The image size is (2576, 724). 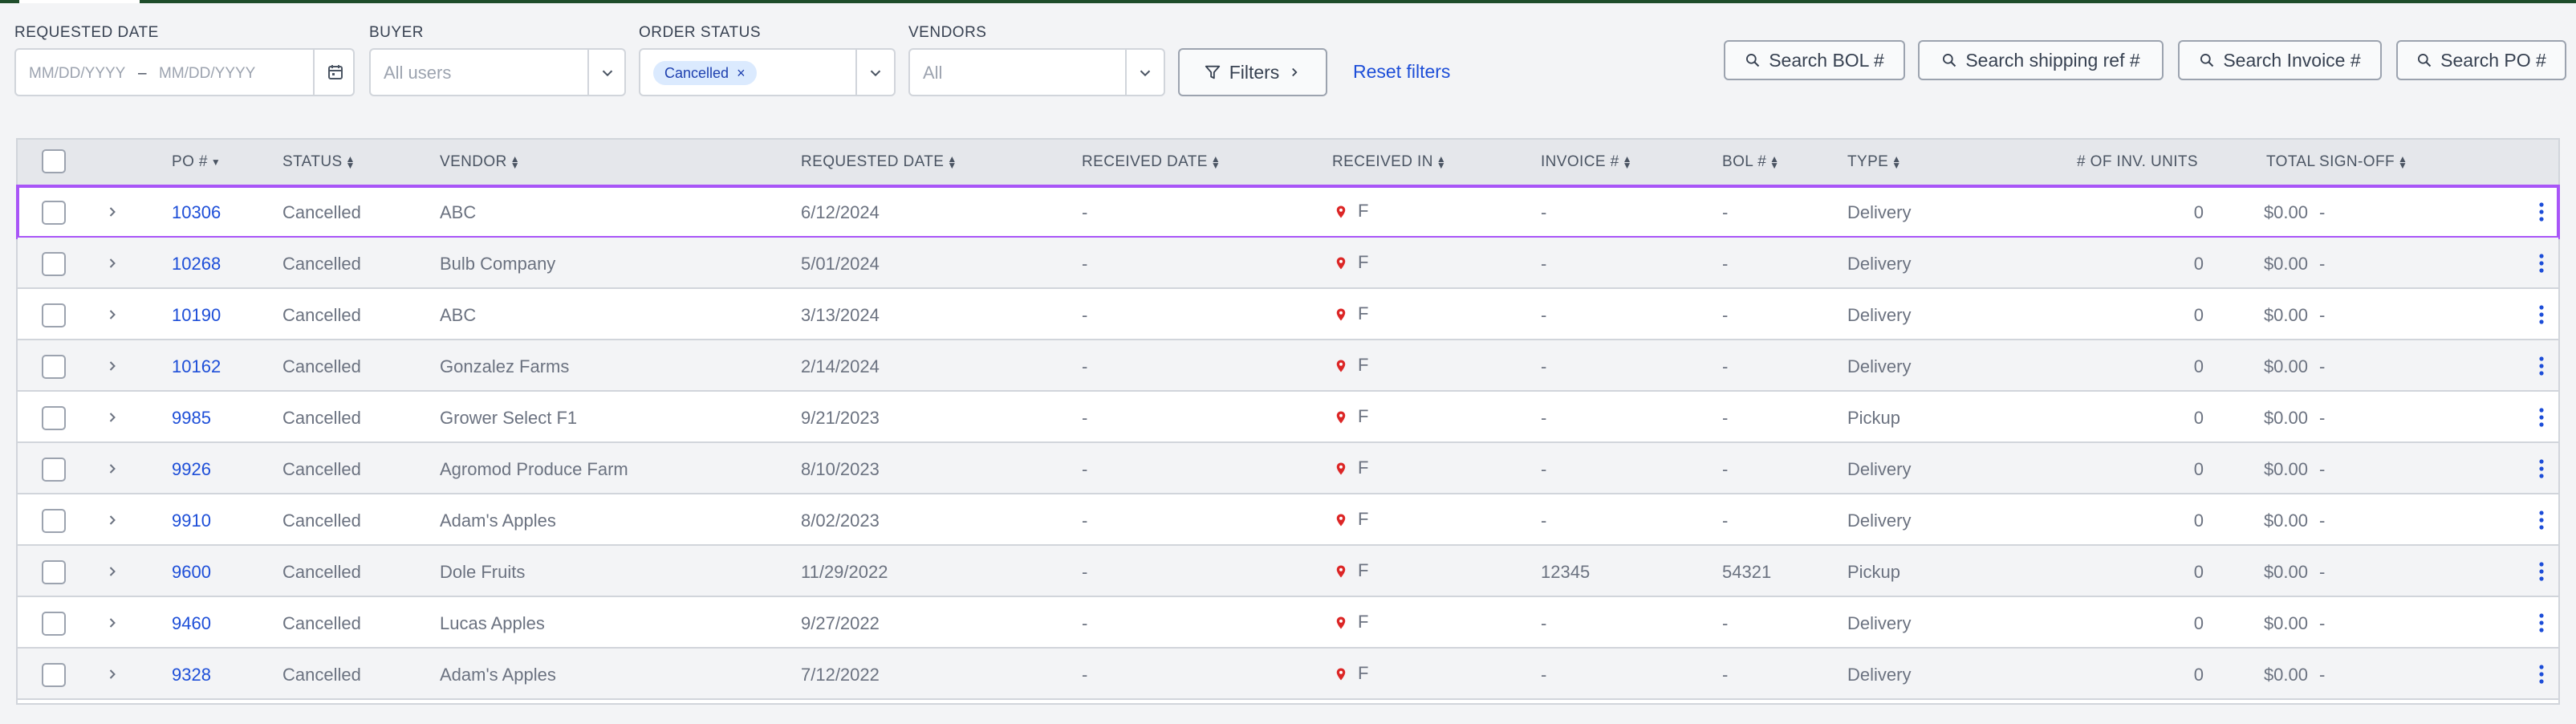 What do you see at coordinates (2285, 212) in the screenshot?
I see `total-cell: $0.00` at bounding box center [2285, 212].